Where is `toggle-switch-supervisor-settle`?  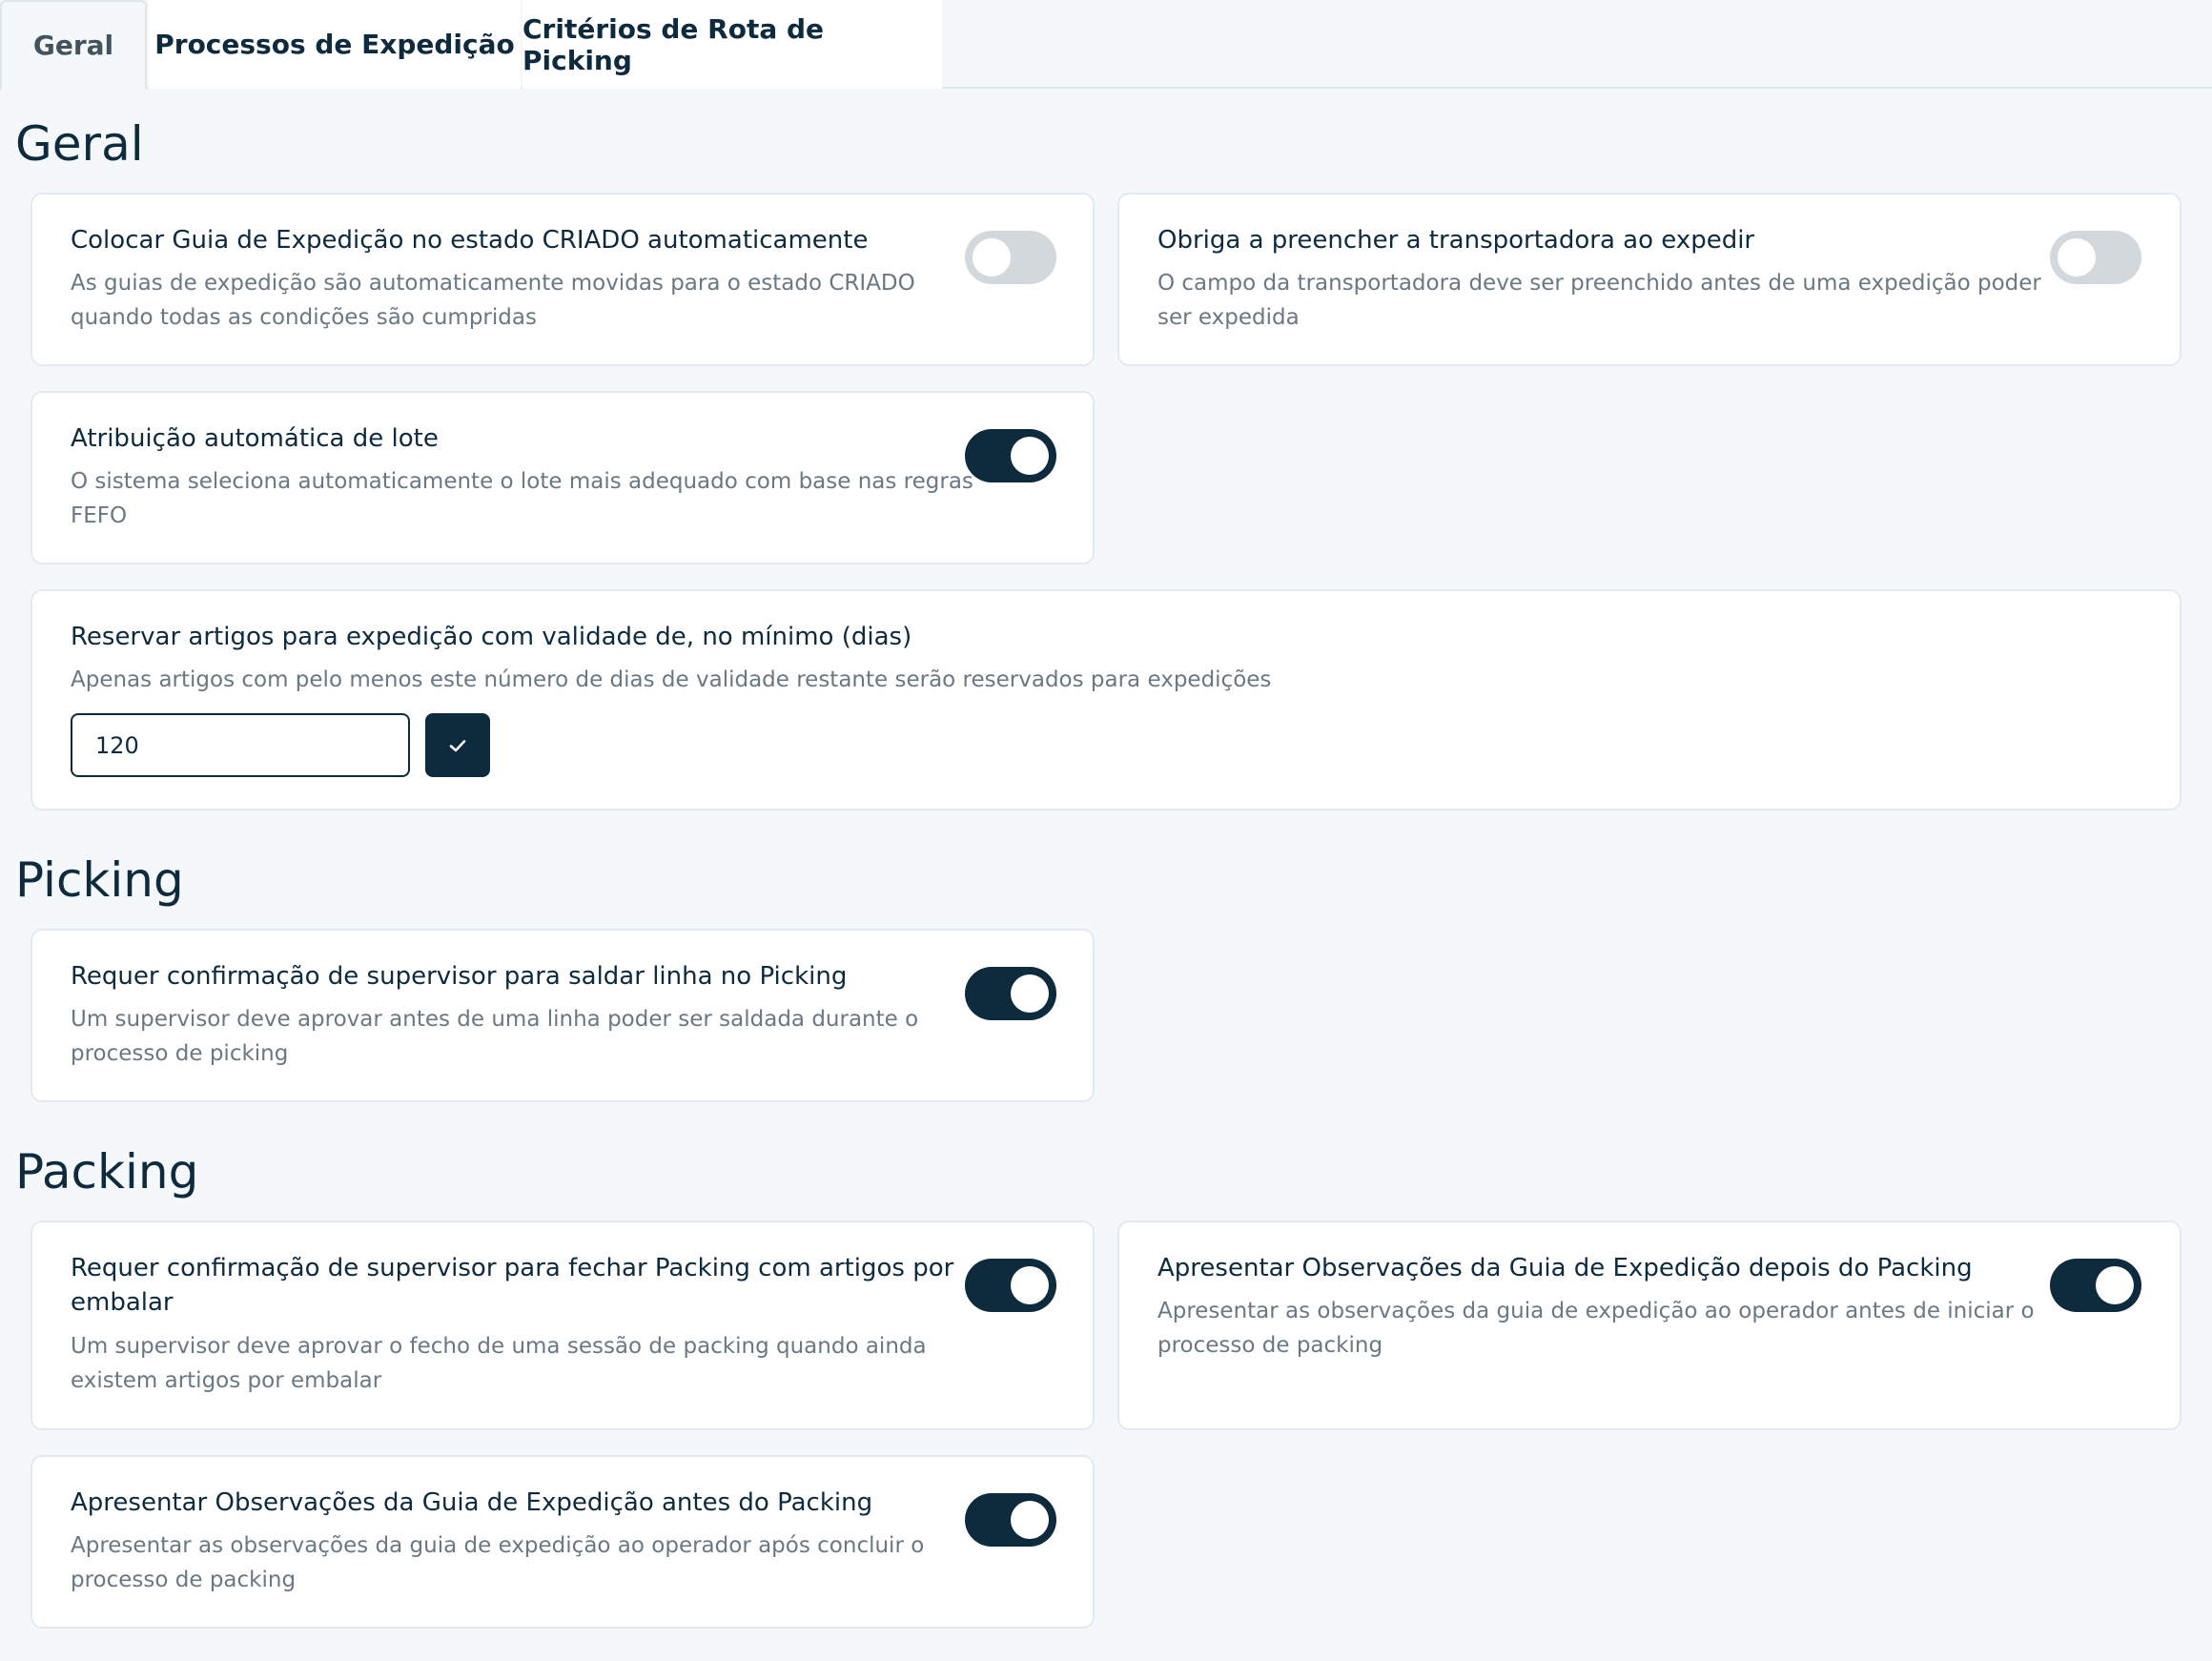
toggle-switch-supervisor-settle is located at coordinates (1010, 994).